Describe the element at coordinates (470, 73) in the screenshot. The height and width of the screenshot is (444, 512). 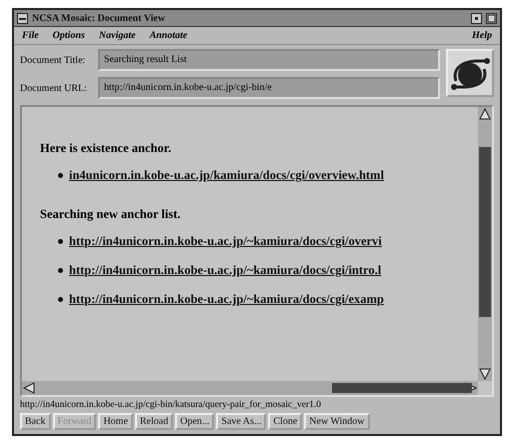
I see `globe-logo-icon` at that location.